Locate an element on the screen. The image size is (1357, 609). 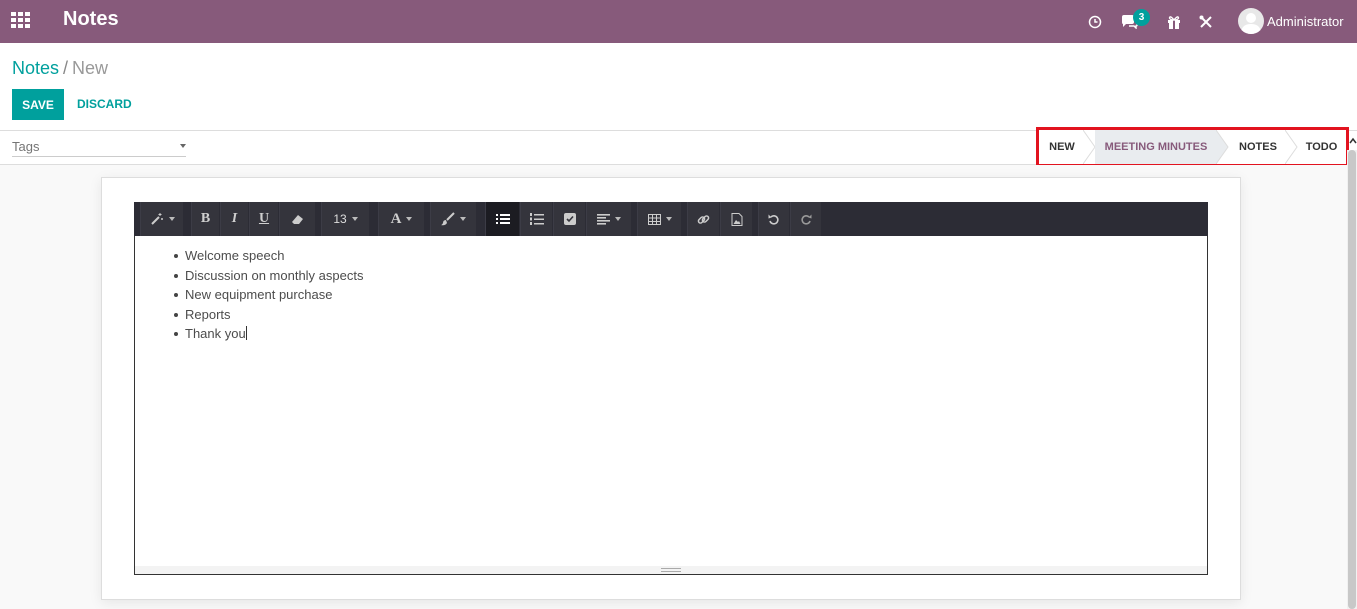
gift-icon is located at coordinates (1174, 22).